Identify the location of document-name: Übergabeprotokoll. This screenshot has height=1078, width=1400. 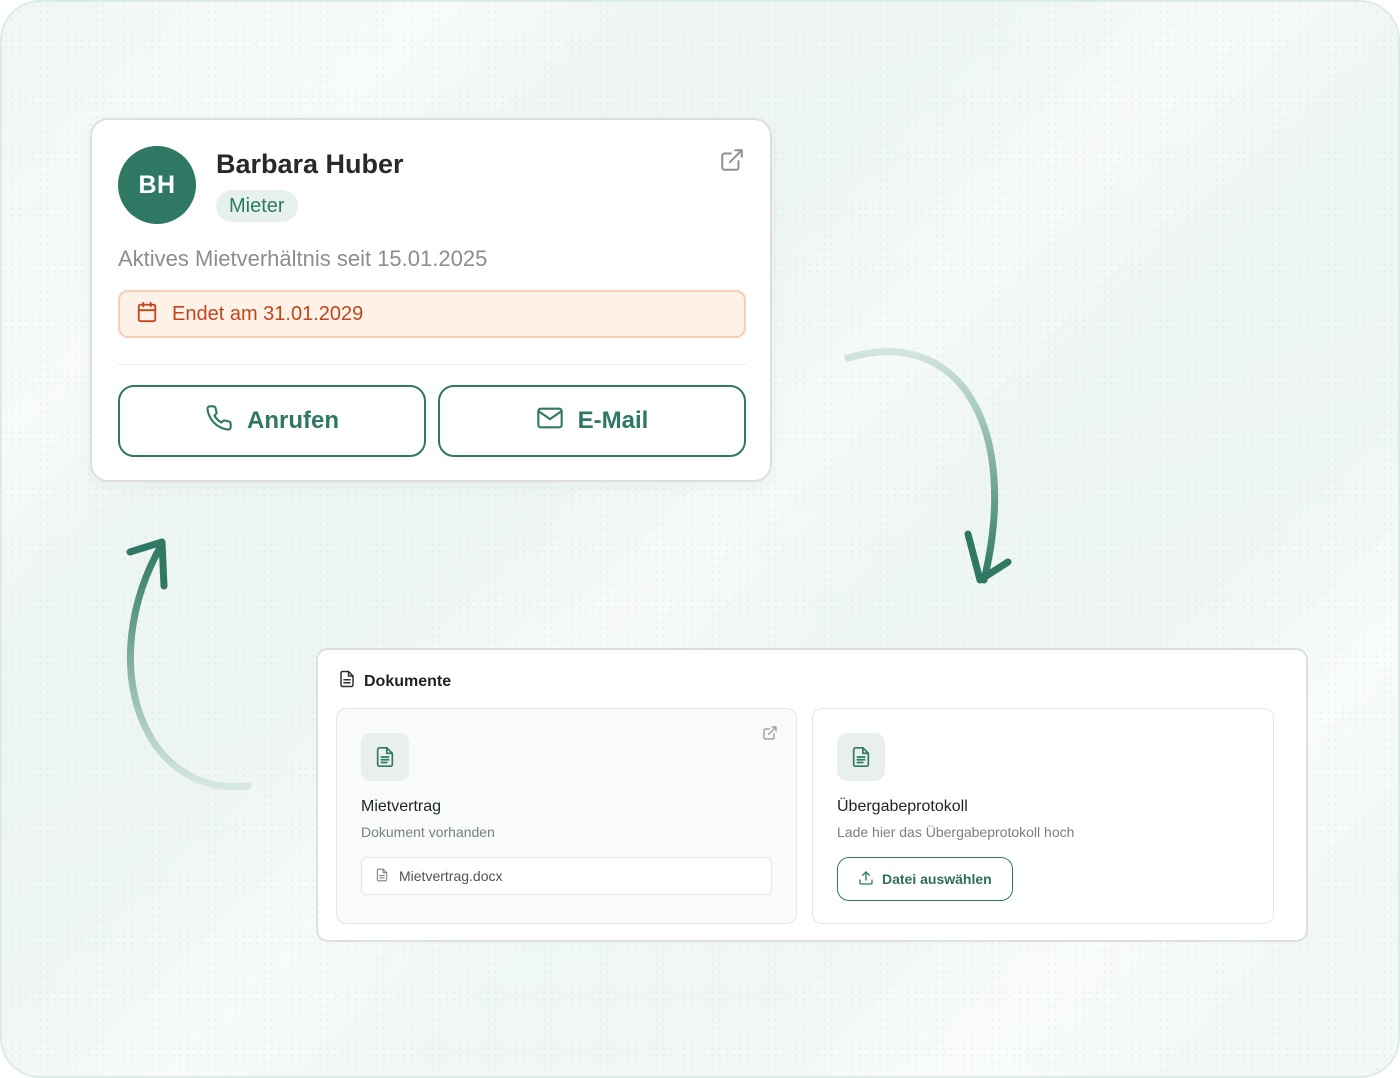
(902, 806).